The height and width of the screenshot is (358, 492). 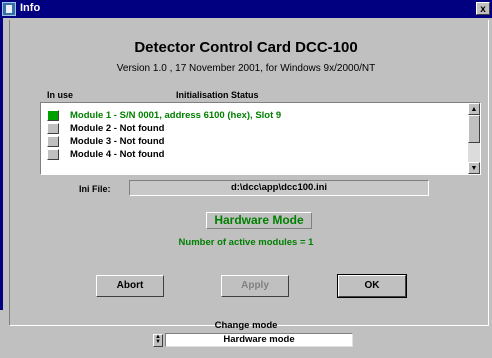 What do you see at coordinates (217, 95) in the screenshot?
I see `col-header-status: Initialisation Status` at bounding box center [217, 95].